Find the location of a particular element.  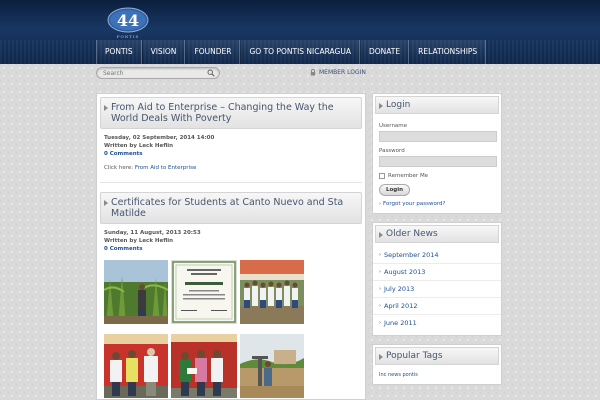

utility-bar: MEMBER LOGIN is located at coordinates (301, 74).